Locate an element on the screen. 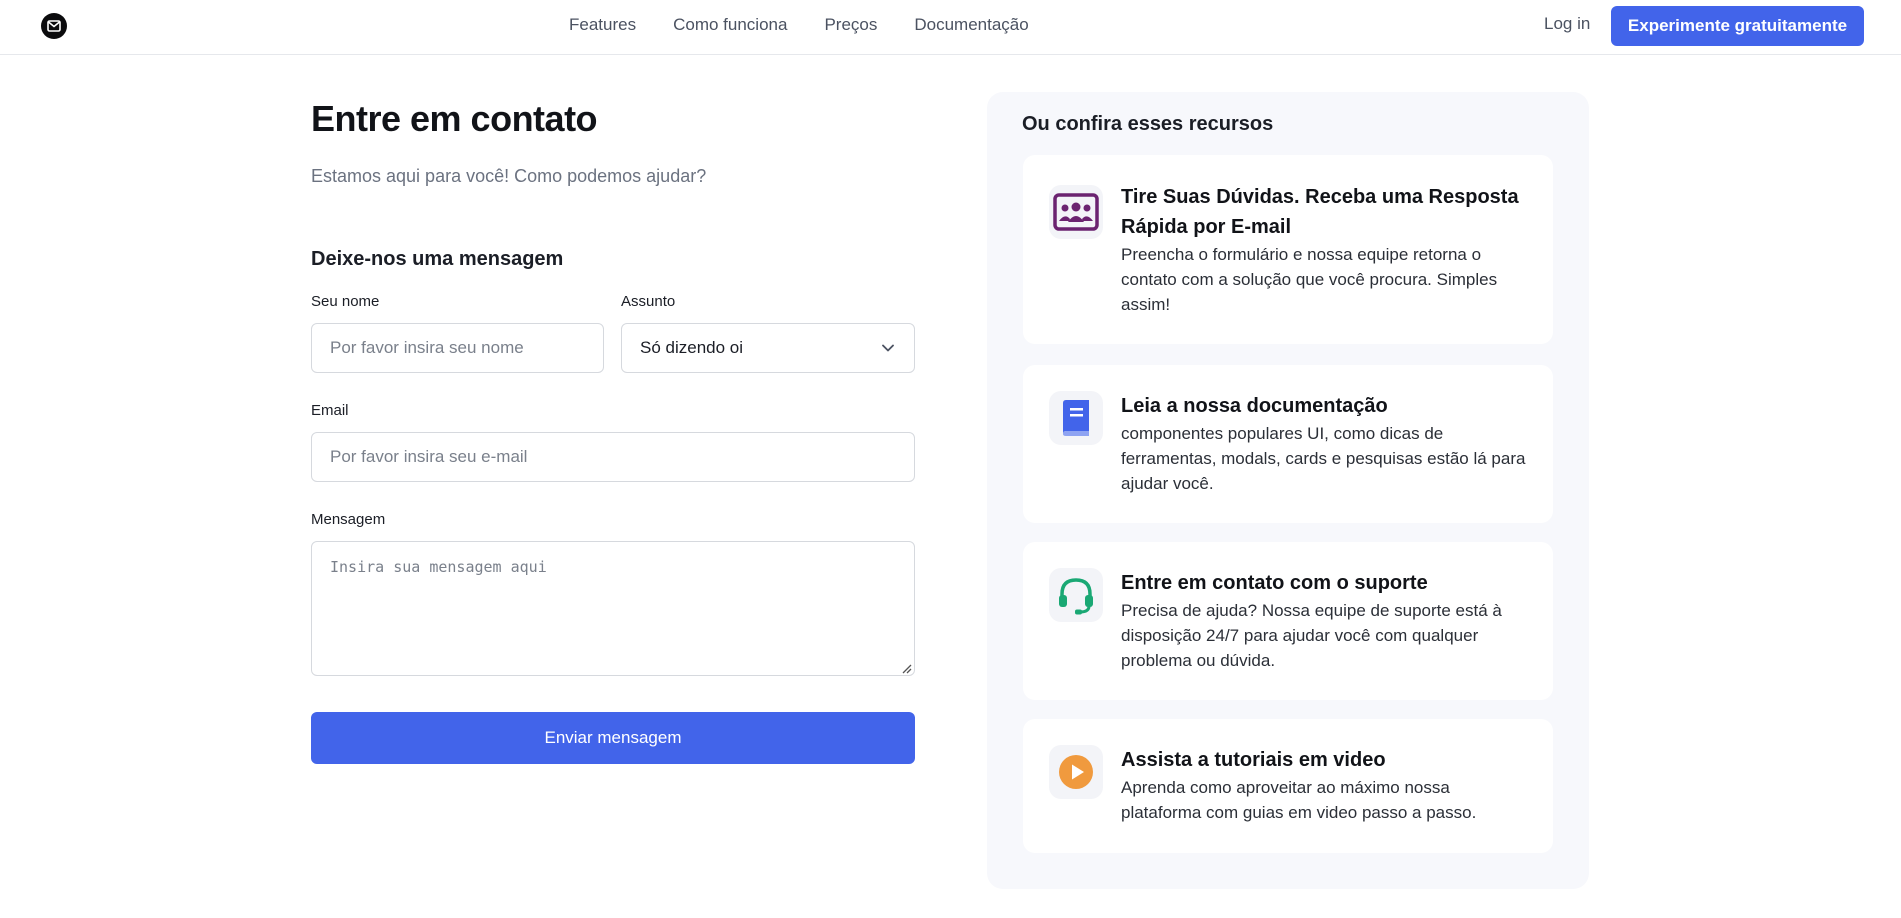 The width and height of the screenshot is (1901, 918). headset-icon is located at coordinates (1076, 595).